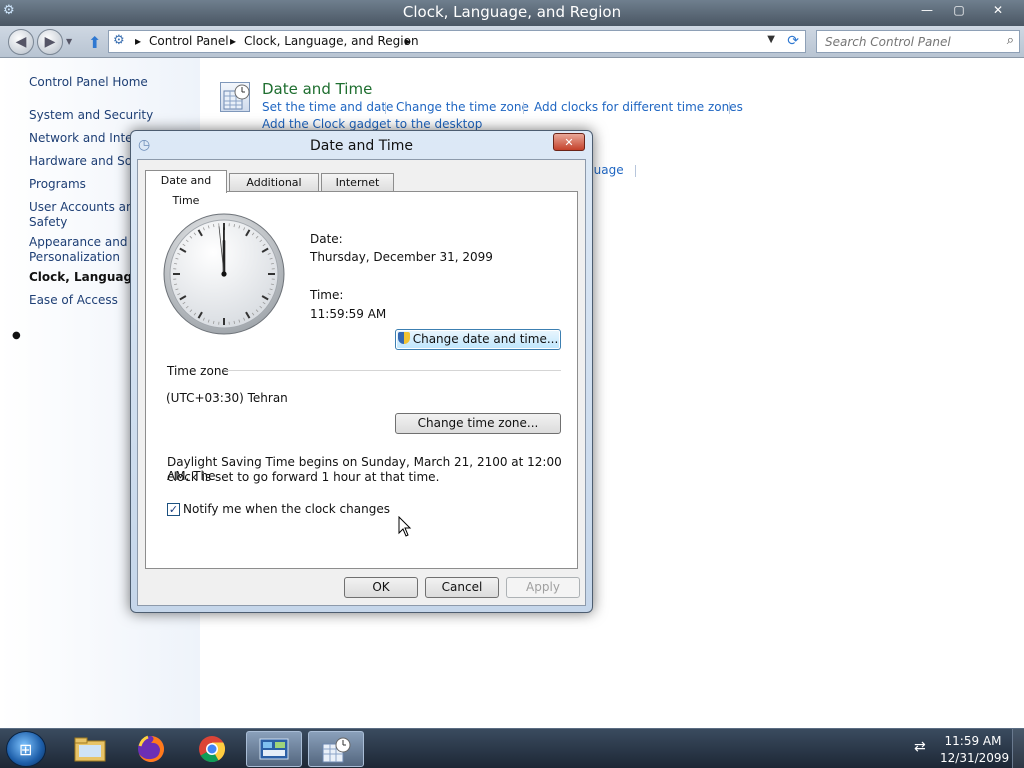 The image size is (1024, 768). I want to click on link-add-clock-gadget: Add the Clock gadget to the desktop, so click(372, 124).